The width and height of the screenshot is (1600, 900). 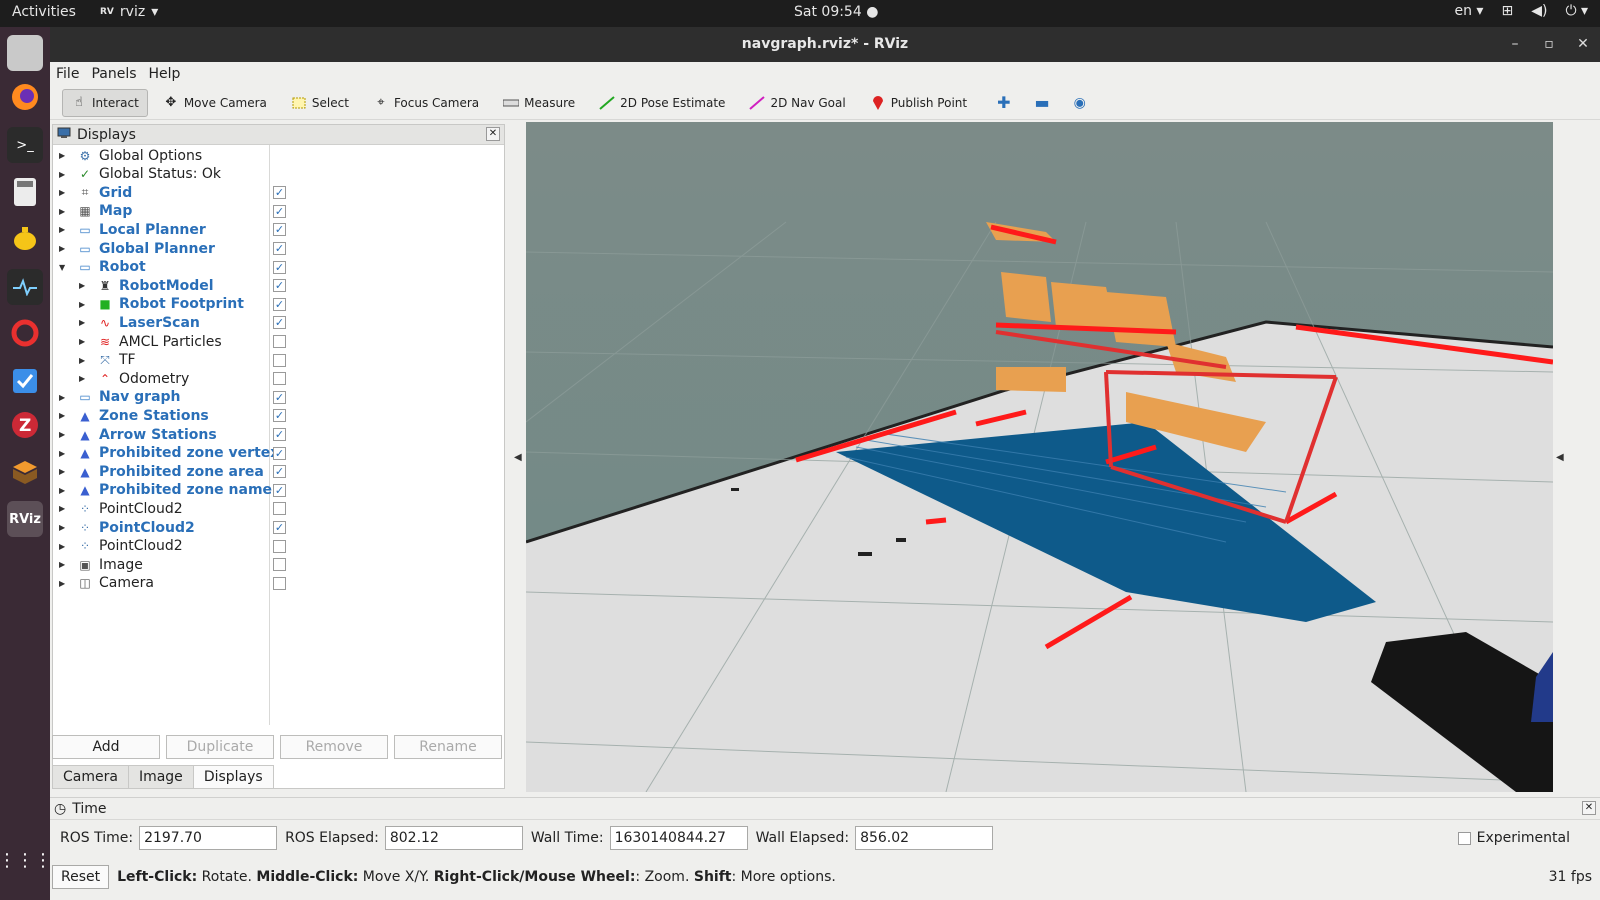 I want to click on menu-panels: Panels, so click(x=113, y=74).